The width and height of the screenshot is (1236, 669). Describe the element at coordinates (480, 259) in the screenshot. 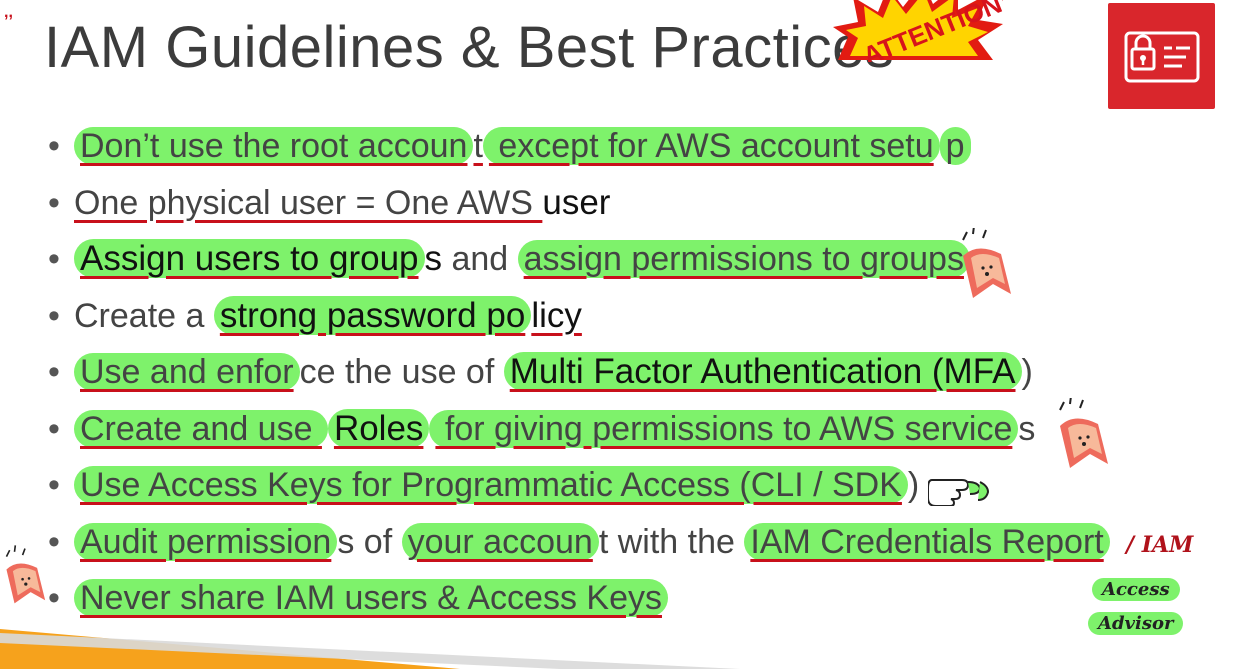

I see `bullet-text: and` at that location.